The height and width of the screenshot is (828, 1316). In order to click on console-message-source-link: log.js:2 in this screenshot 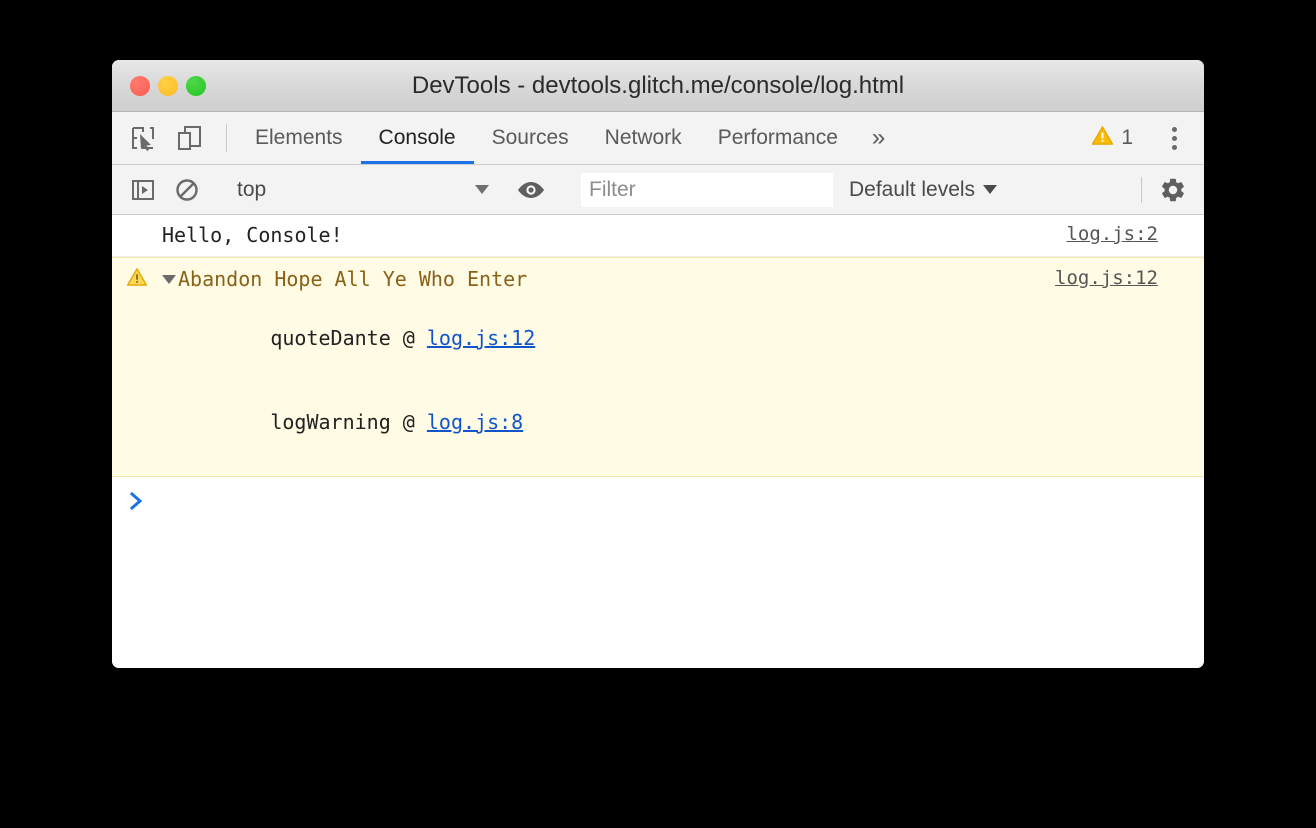, I will do `click(1135, 233)`.